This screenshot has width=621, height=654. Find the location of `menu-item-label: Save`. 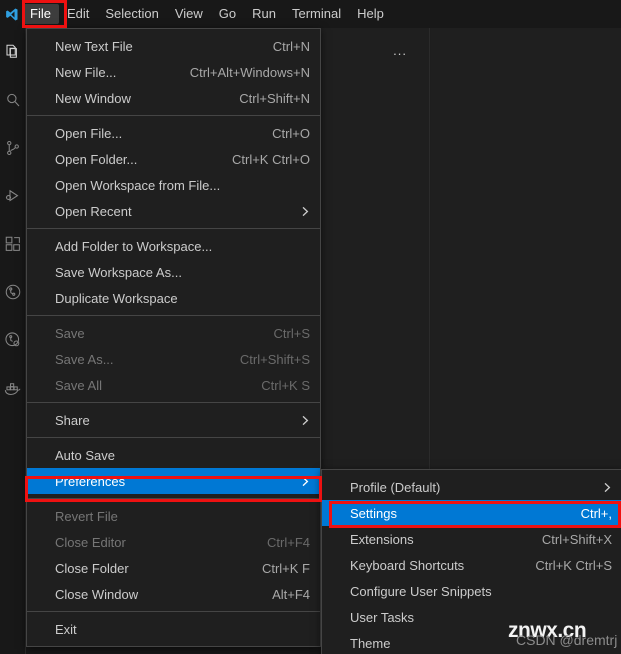

menu-item-label: Save is located at coordinates (70, 333).